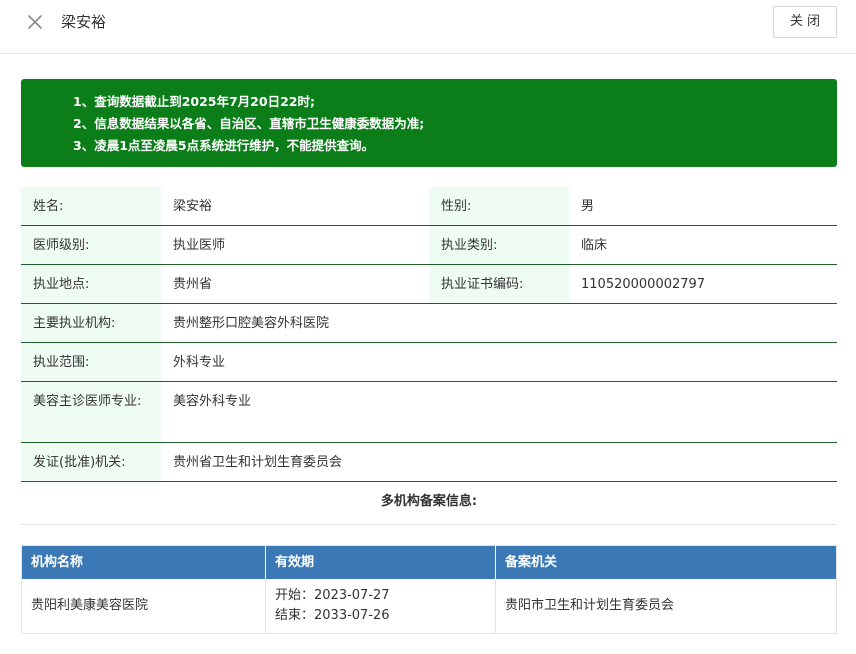 The height and width of the screenshot is (654, 856). Describe the element at coordinates (91, 284) in the screenshot. I see `location-label: 执业地点:` at that location.